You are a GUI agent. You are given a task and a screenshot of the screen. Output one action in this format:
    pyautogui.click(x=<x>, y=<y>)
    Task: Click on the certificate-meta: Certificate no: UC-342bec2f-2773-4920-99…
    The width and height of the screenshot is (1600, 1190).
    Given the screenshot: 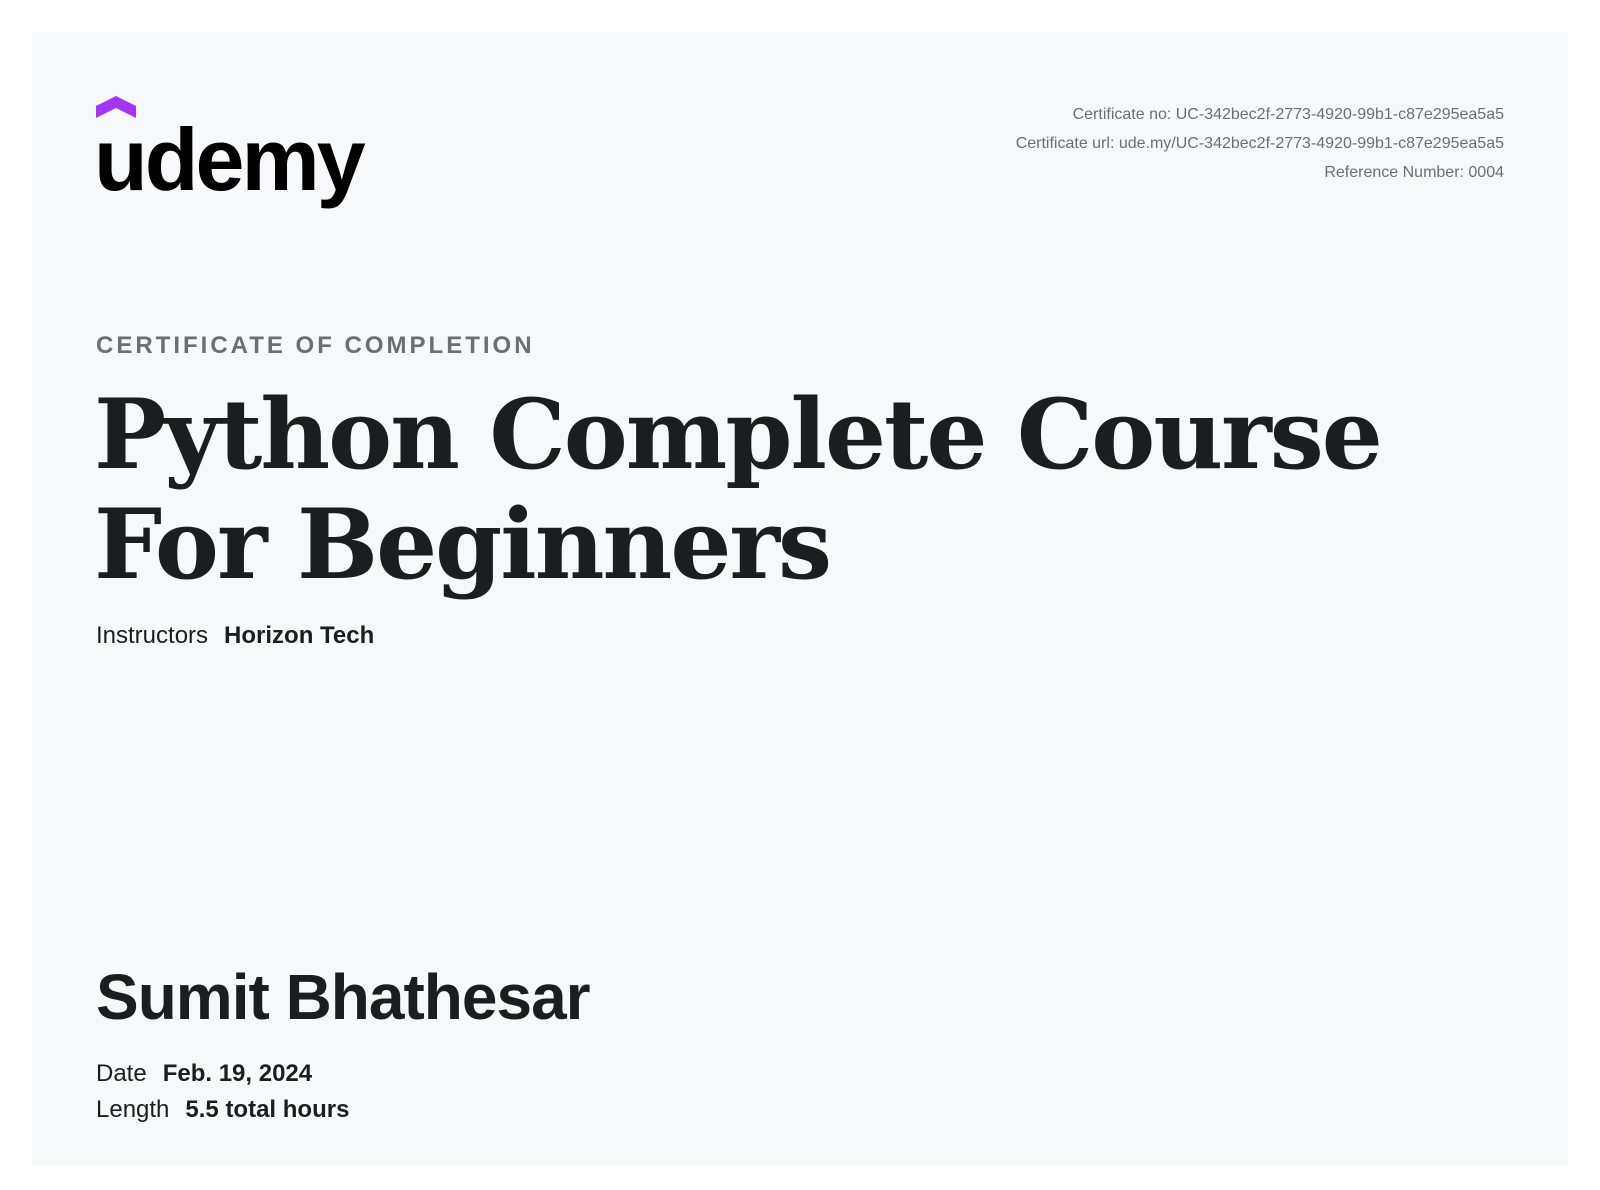 What is the action you would take?
    pyautogui.click(x=1260, y=143)
    